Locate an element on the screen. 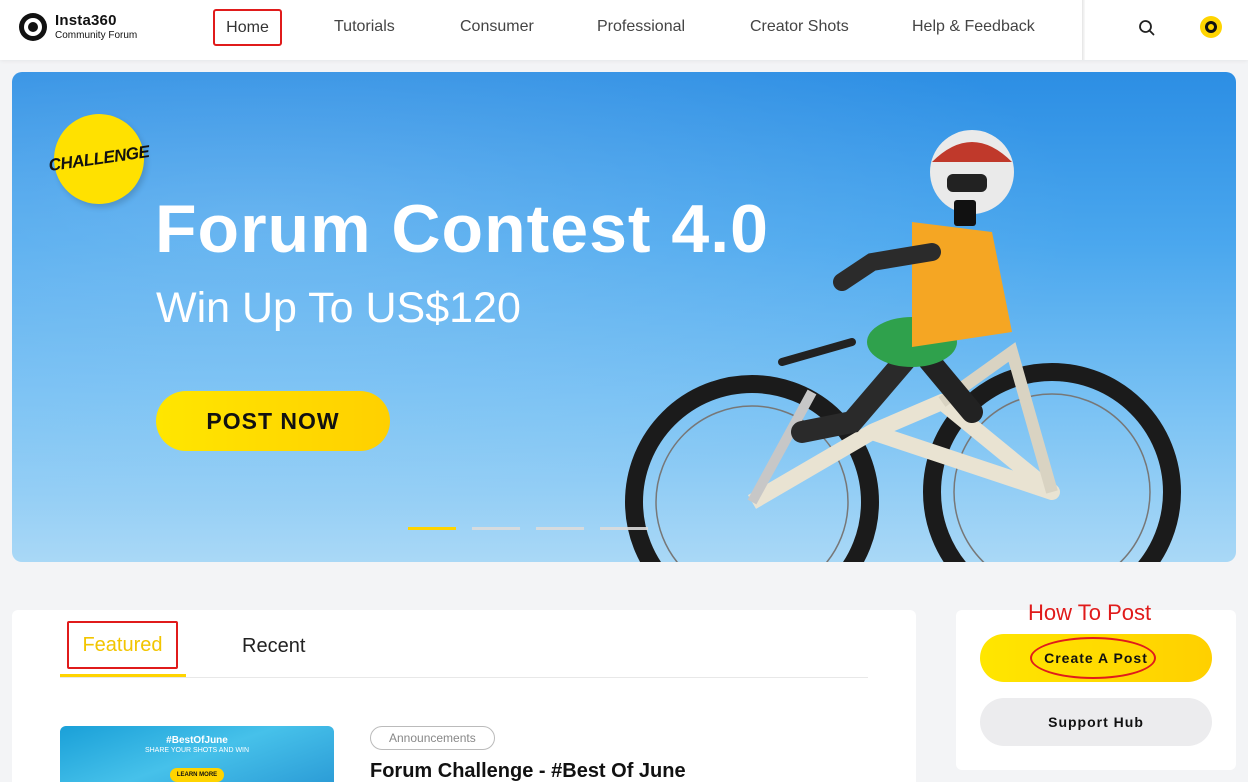 The image size is (1248, 782). banner-subtitle: Win Up To US$120 is located at coordinates (338, 308).